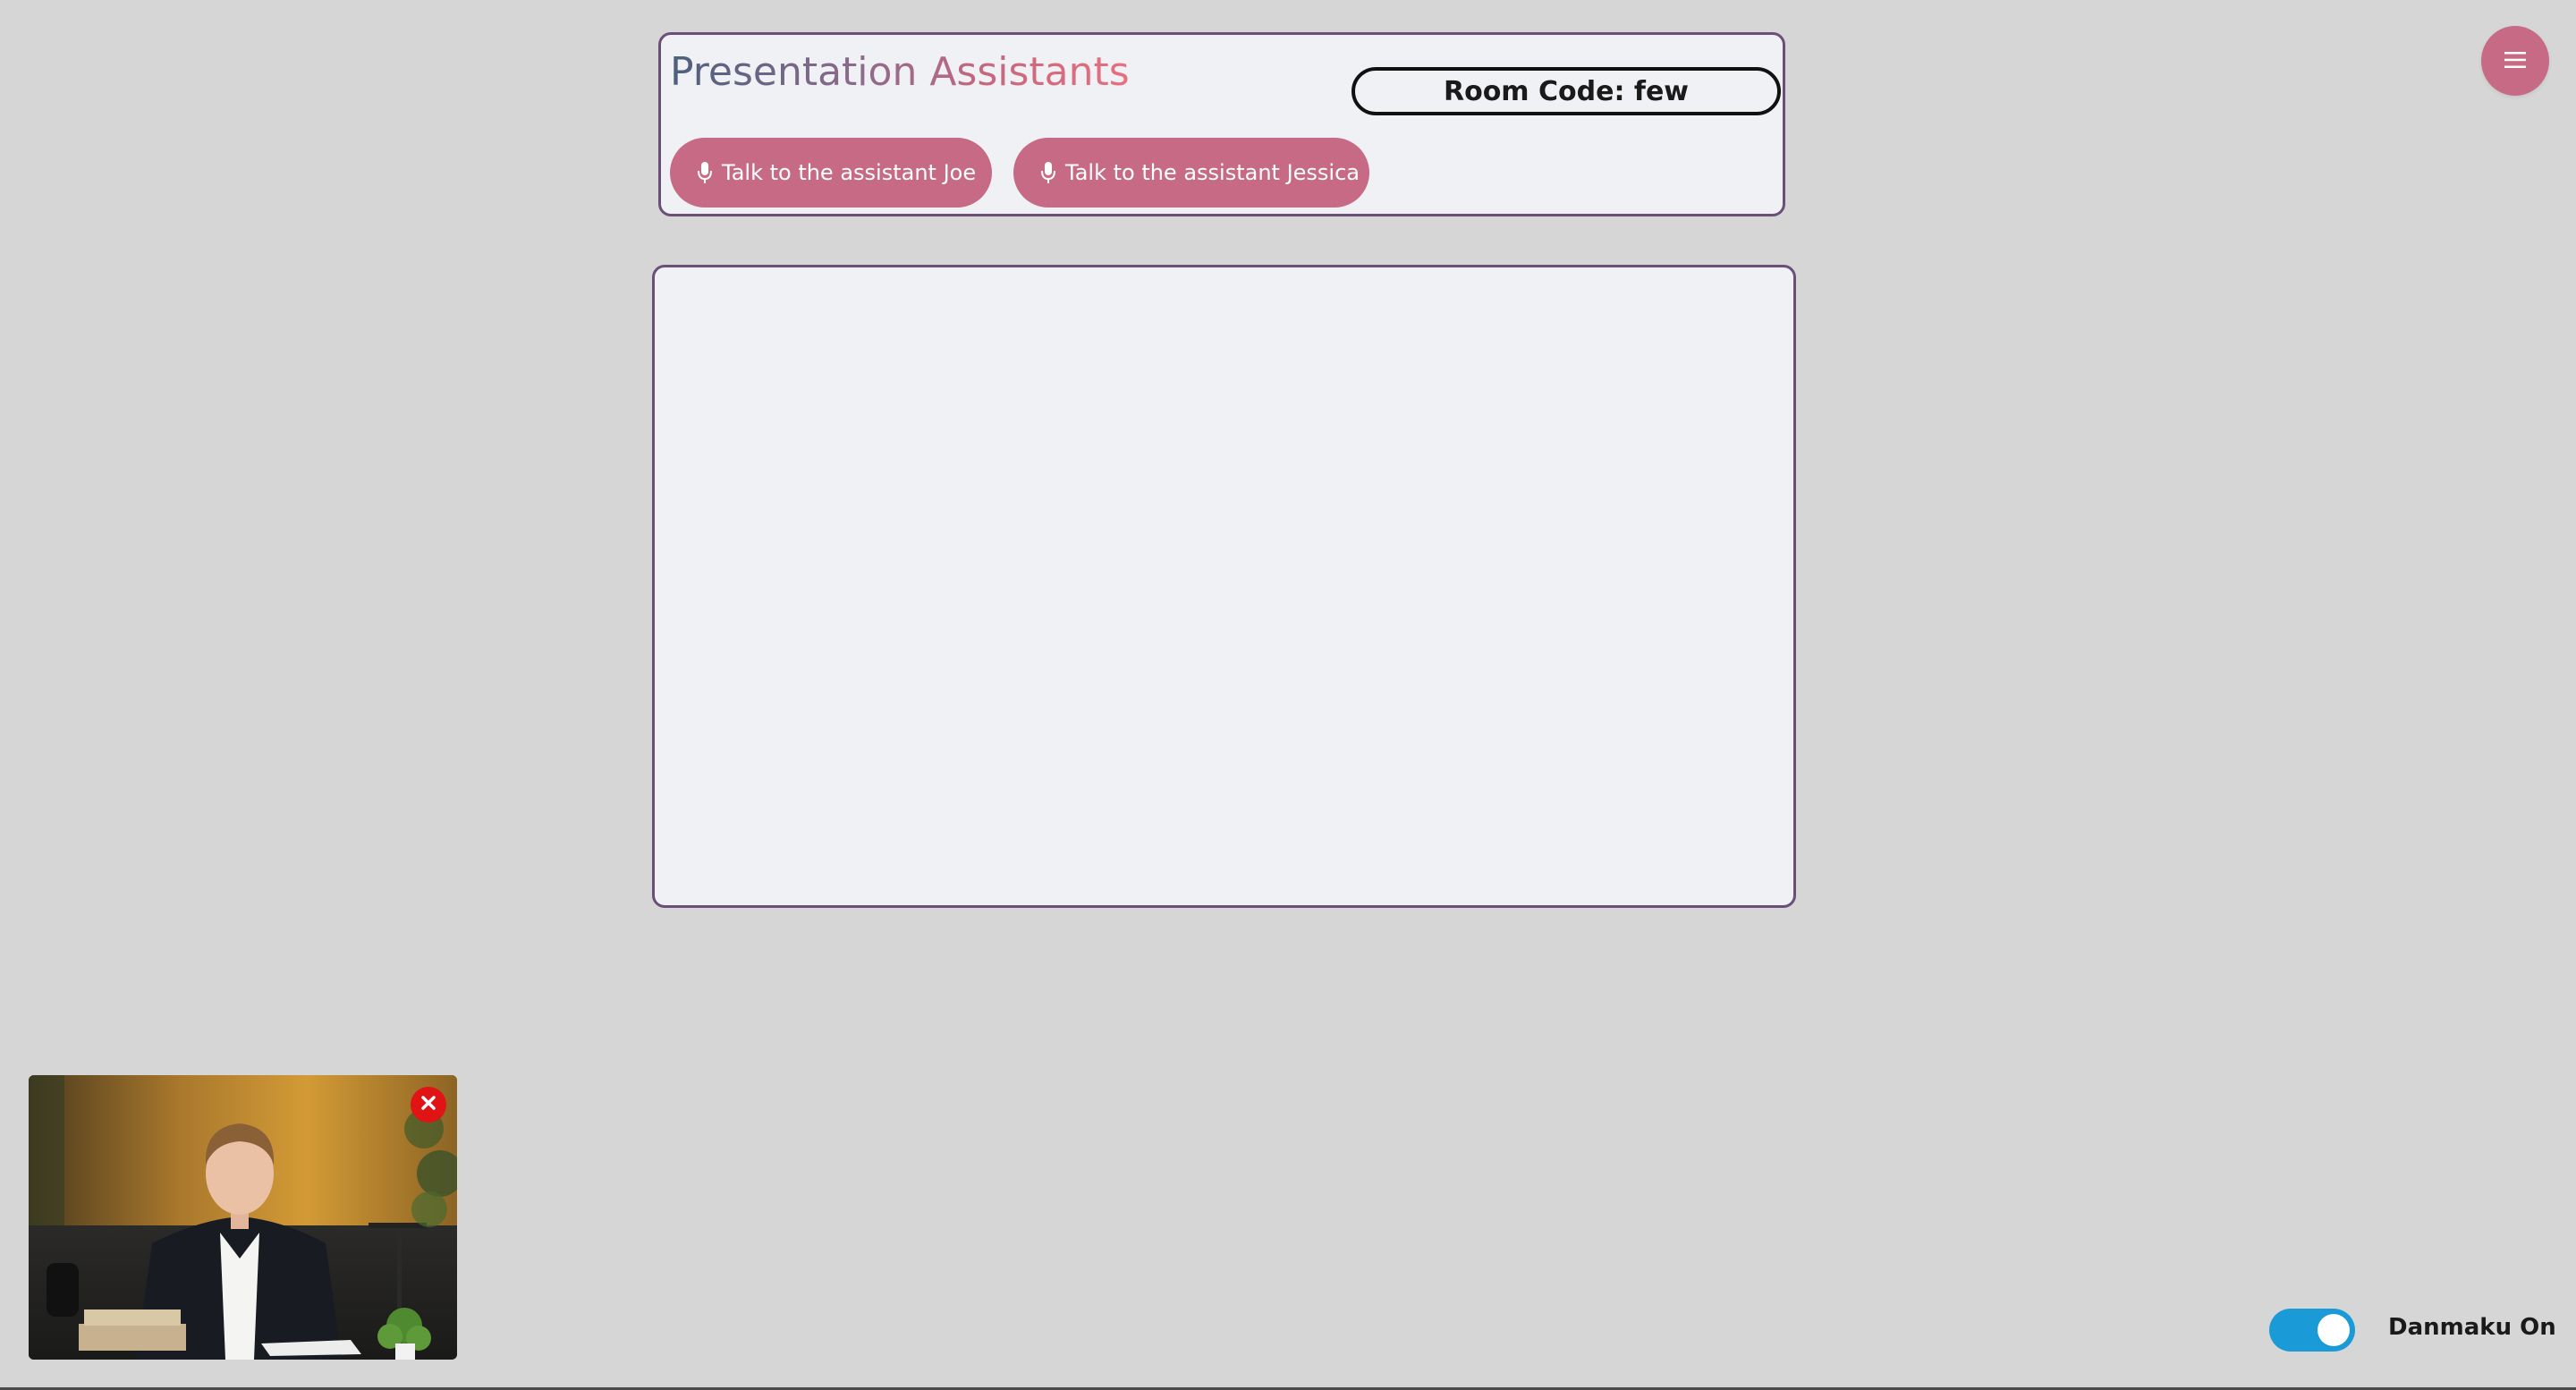 The image size is (2576, 1390). I want to click on talk-to-jessica-button: Talk to the assistant Jessica, so click(1191, 173).